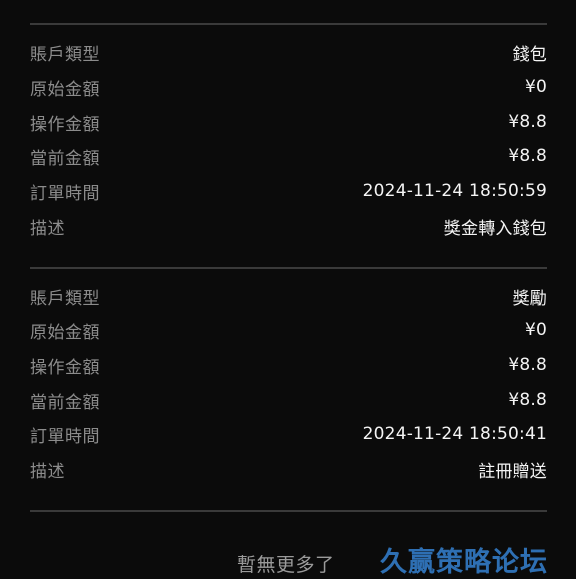  What do you see at coordinates (288, 191) in the screenshot?
I see `order-time-row: 訂單時間 2024-11-24 18:50:59` at bounding box center [288, 191].